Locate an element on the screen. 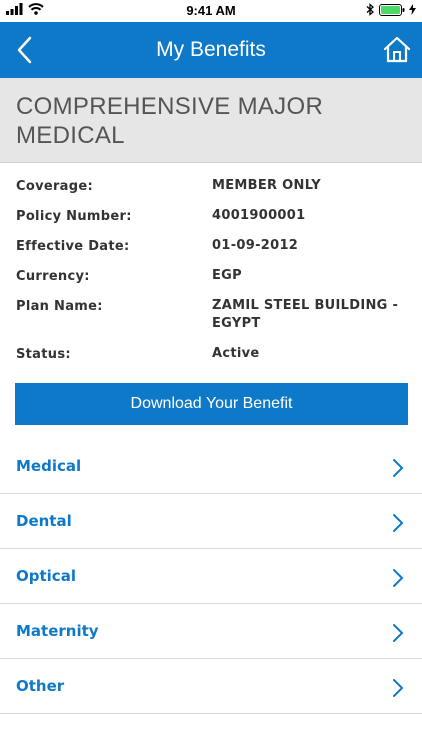 The width and height of the screenshot is (422, 750). plan-header: COMPREHENSIVE MAJOR MEDICAL is located at coordinates (211, 120).